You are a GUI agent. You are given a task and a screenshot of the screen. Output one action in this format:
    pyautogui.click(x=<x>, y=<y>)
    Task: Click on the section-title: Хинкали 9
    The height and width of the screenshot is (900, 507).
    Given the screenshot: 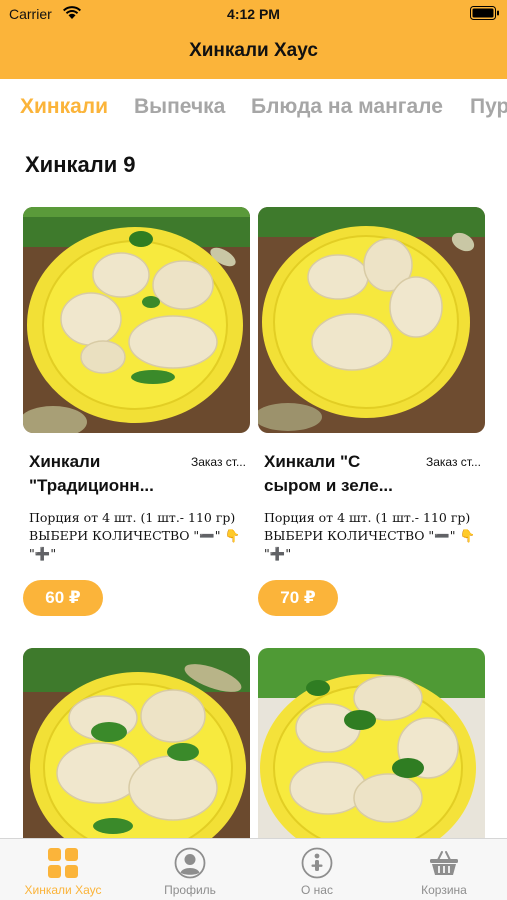 What is the action you would take?
    pyautogui.click(x=80, y=165)
    